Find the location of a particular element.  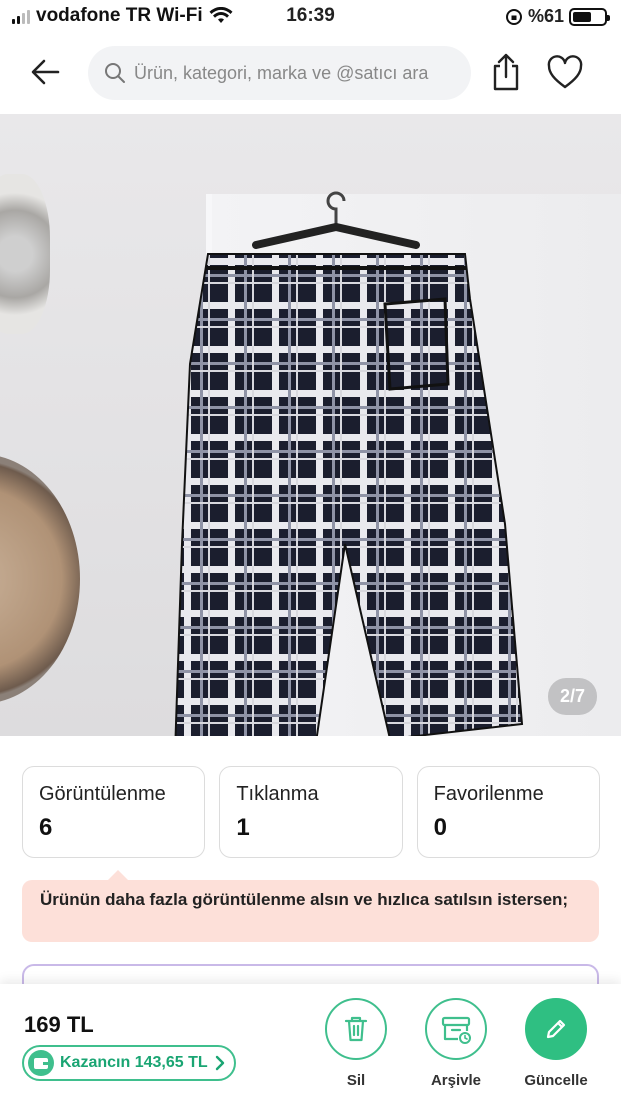

price-label: 169 TL is located at coordinates (59, 1024).